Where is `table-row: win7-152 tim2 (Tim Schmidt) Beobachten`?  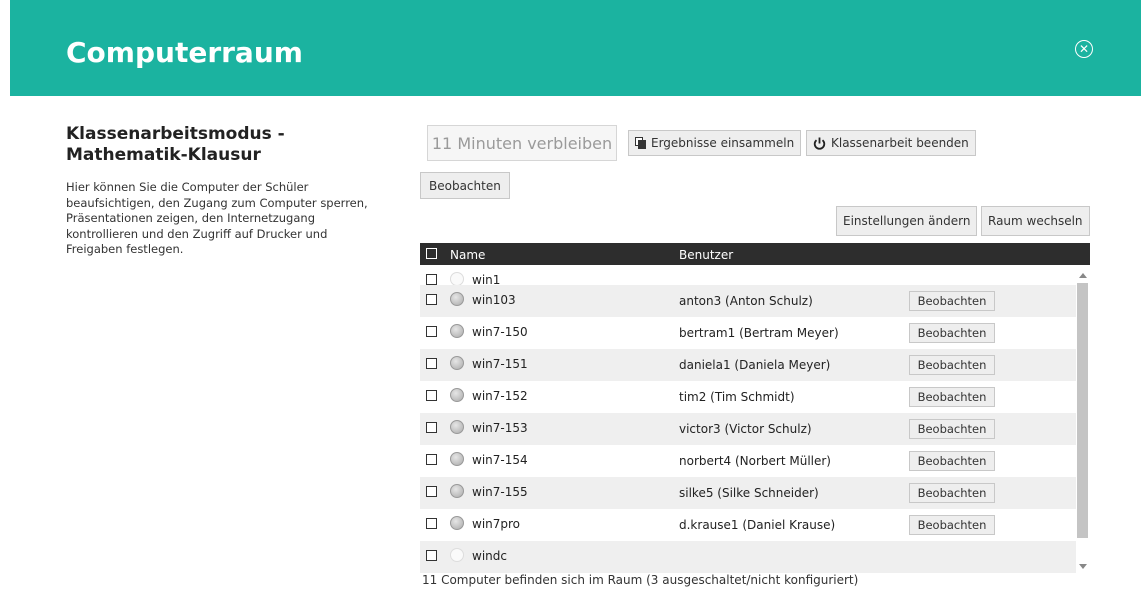
table-row: win7-152 tim2 (Tim Schmidt) Beobachten is located at coordinates (748, 397).